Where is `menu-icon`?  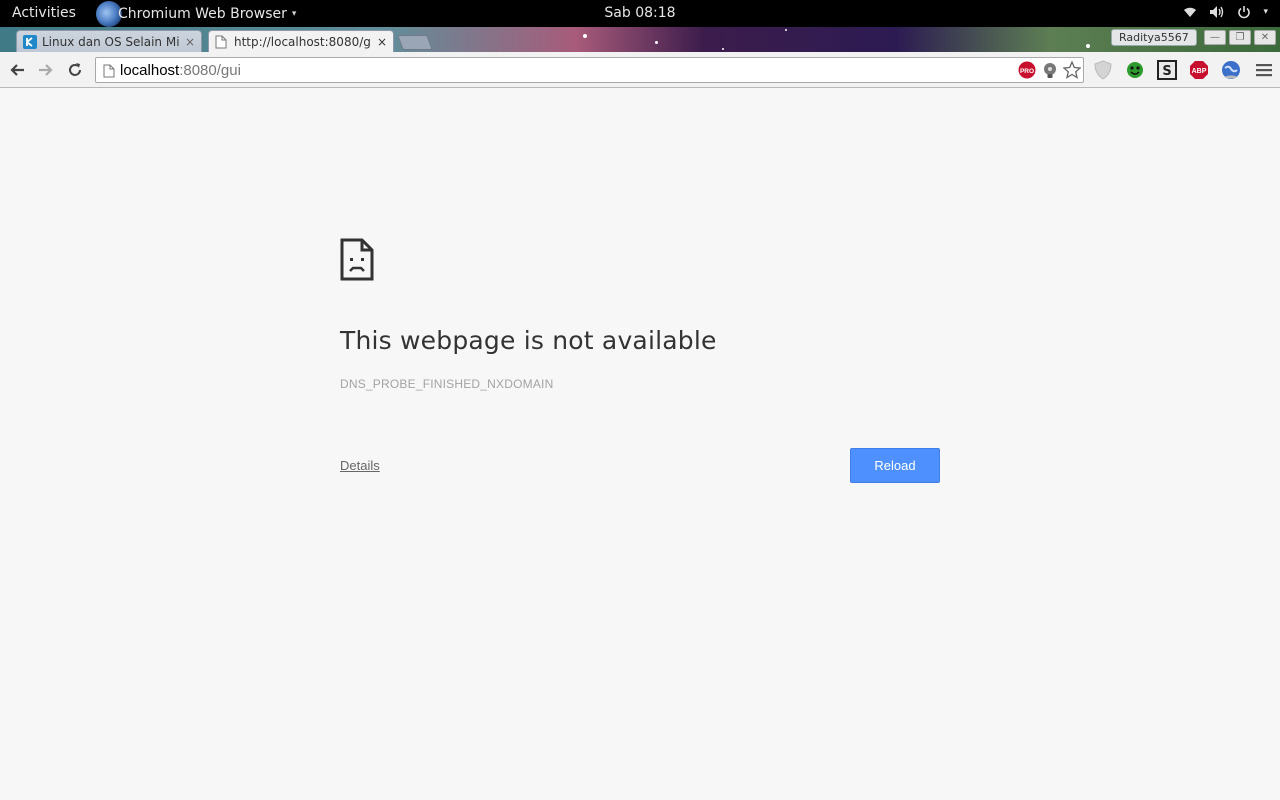
menu-icon is located at coordinates (1264, 70).